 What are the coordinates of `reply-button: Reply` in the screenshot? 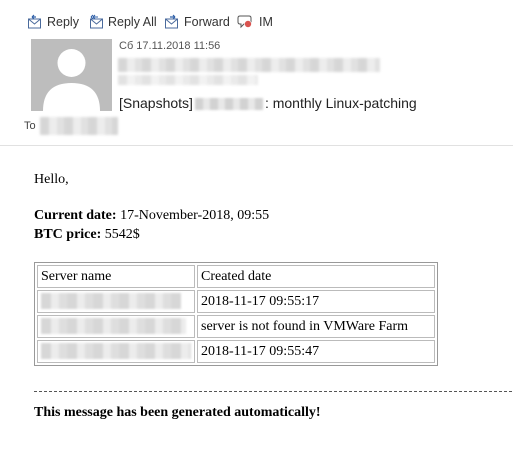 It's located at (53, 22).